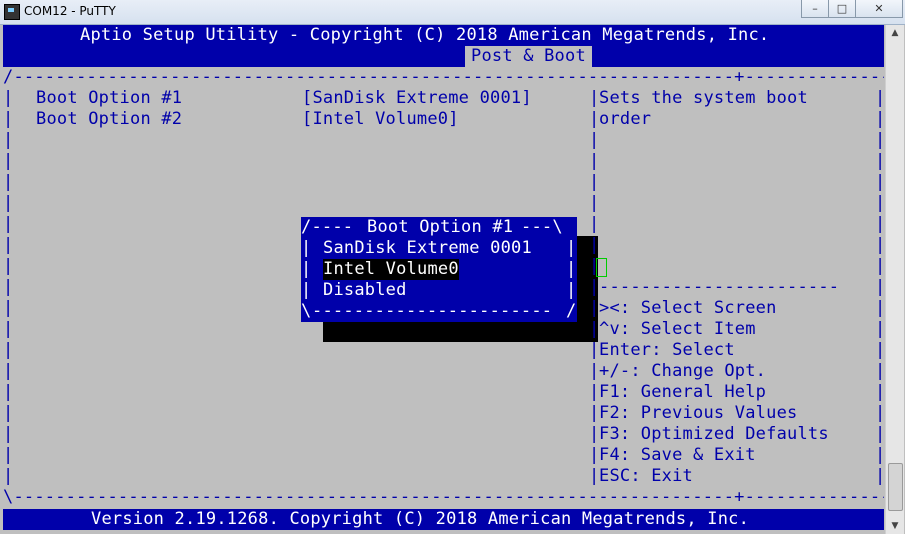 The width and height of the screenshot is (905, 534). I want to click on window-titlebar: COM12 - PuTTY – □ ✕, so click(452, 12).